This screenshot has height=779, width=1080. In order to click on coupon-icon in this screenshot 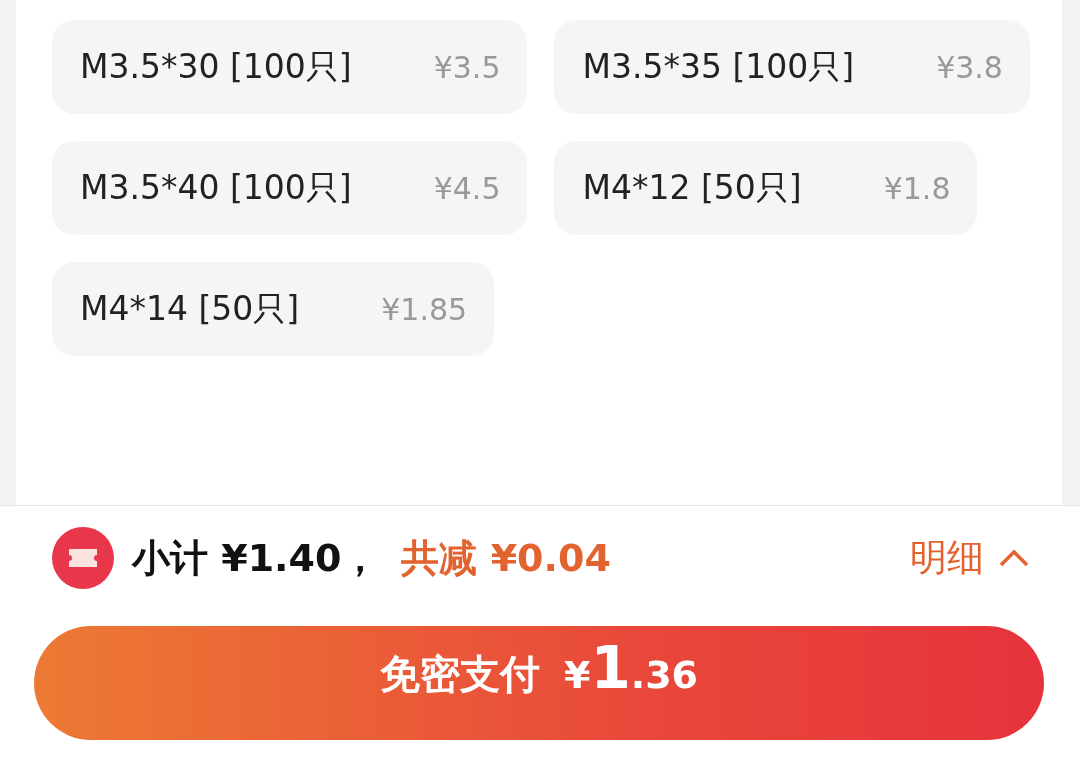, I will do `click(83, 558)`.